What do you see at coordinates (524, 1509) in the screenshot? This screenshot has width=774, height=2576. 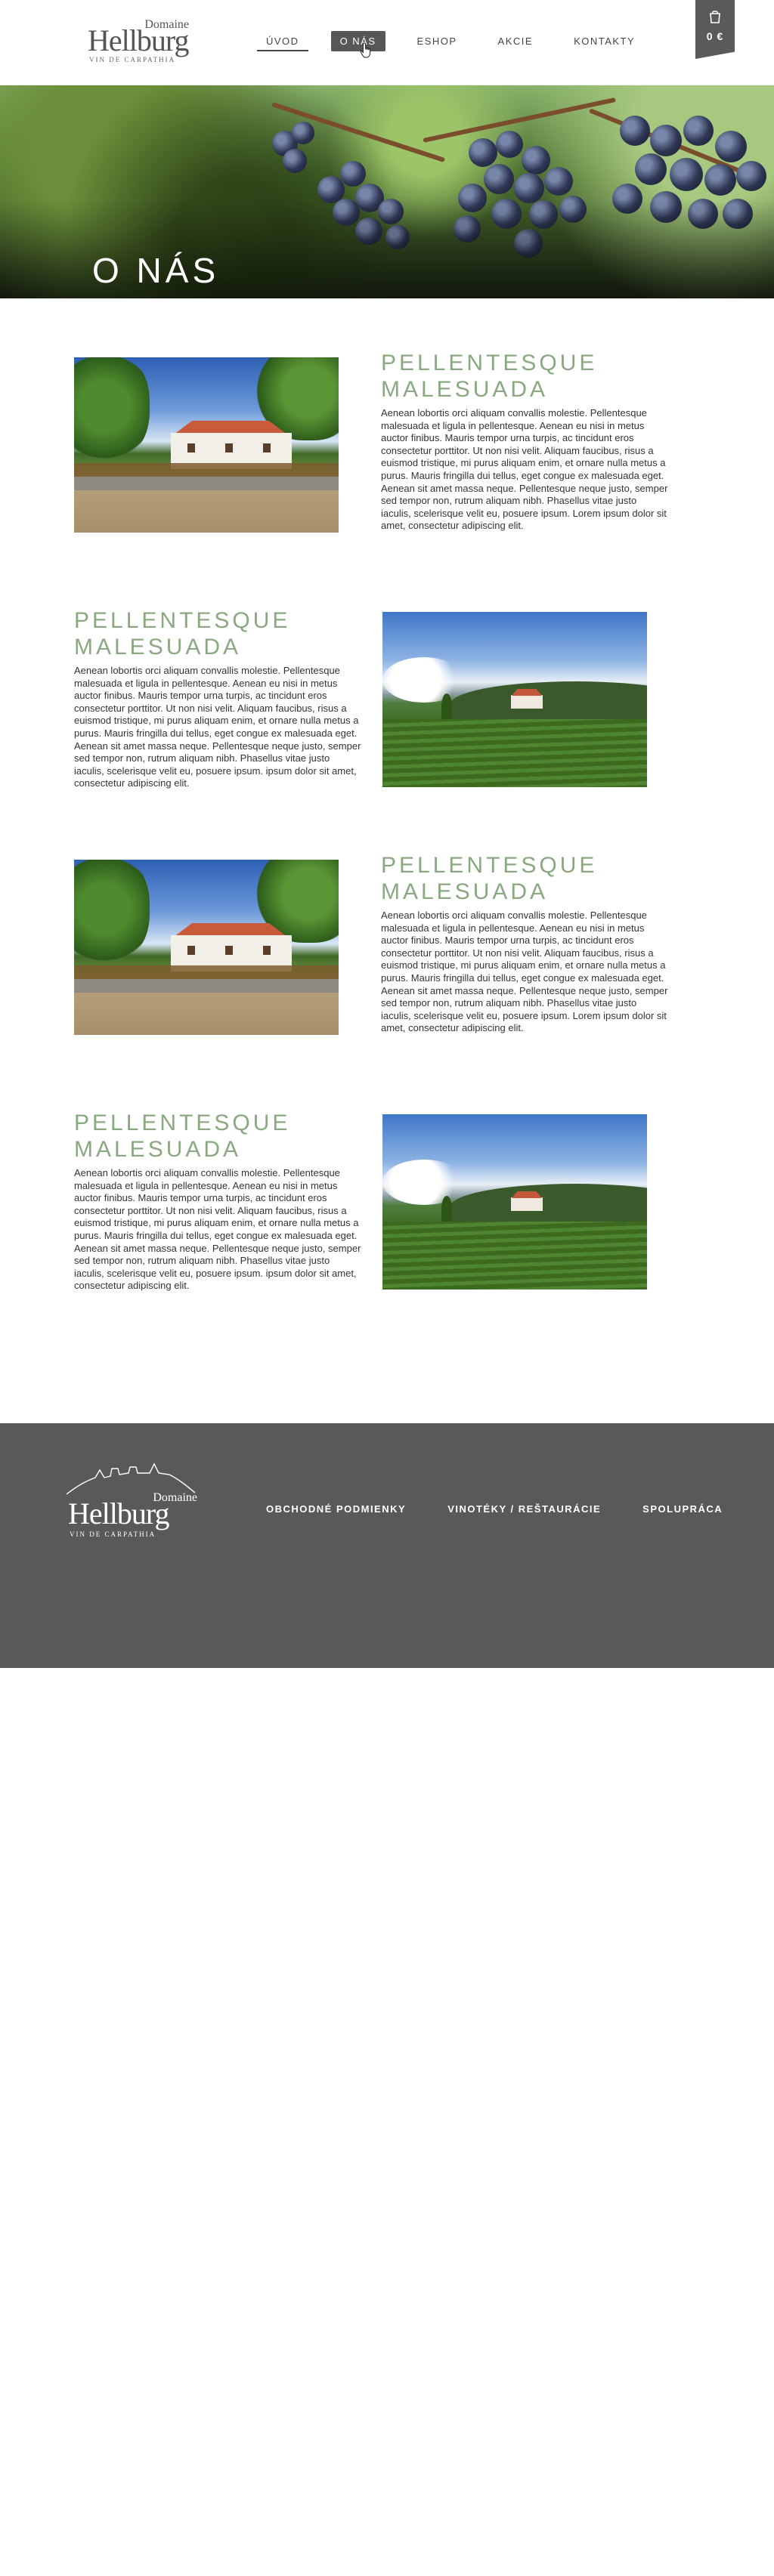 I see `footer-link-vinoteky-restauracie: VINOTÉKY / REŠTAURÁCIE` at bounding box center [524, 1509].